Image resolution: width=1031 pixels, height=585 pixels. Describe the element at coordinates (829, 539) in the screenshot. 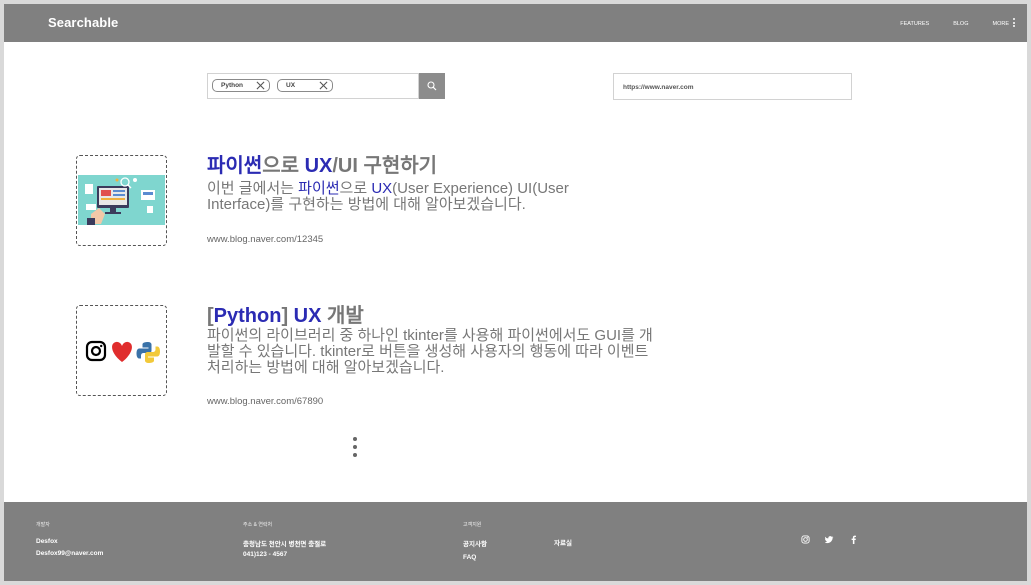

I see `twitter-icon` at that location.